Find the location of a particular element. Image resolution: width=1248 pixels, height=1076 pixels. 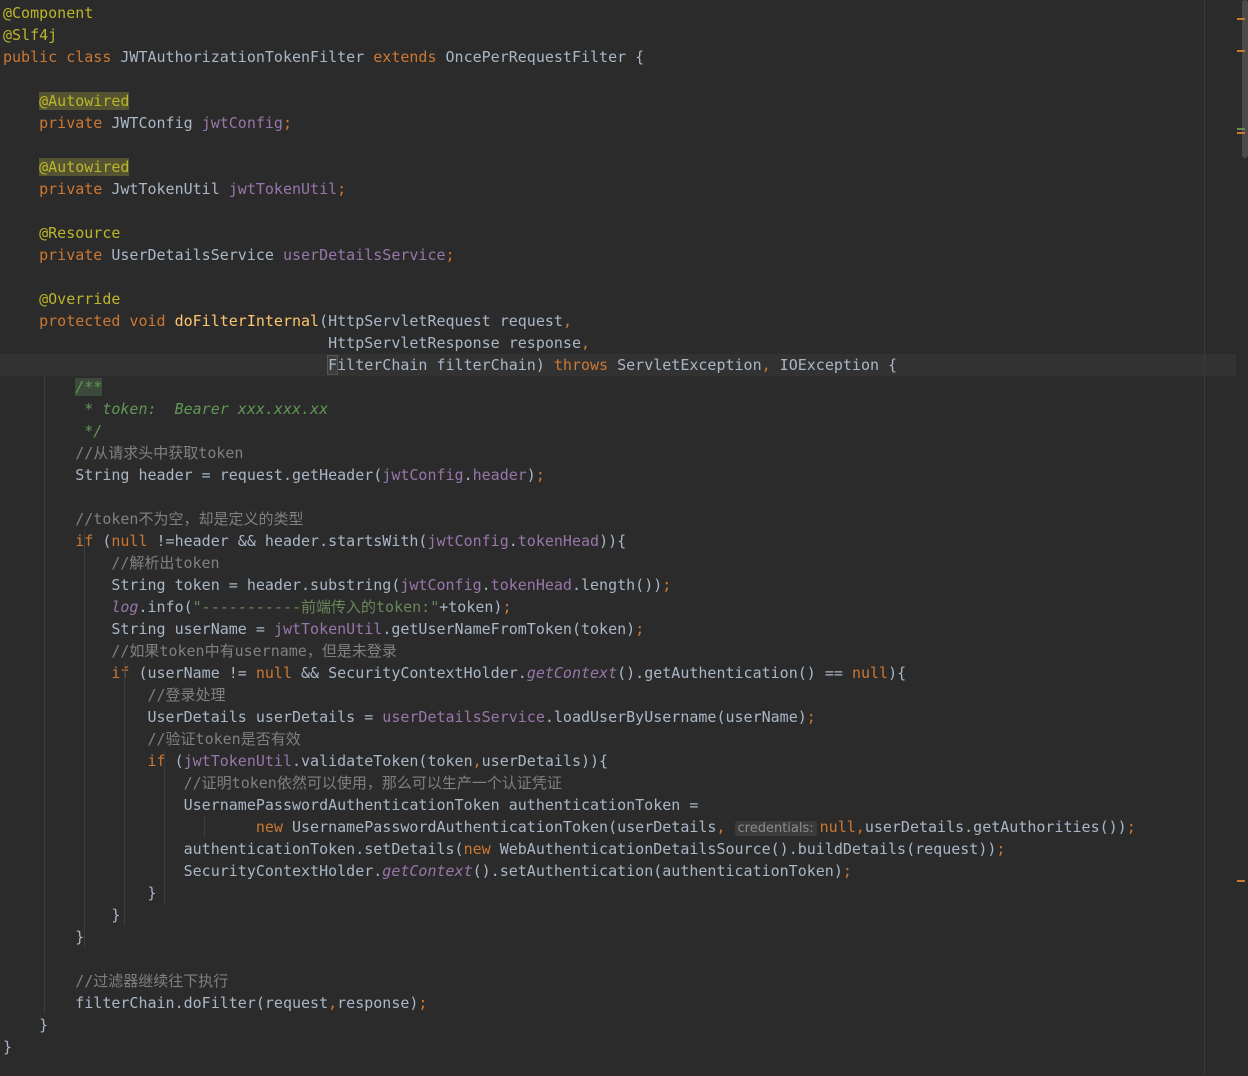

code-line: filterChain.doFilter(request,response); is located at coordinates (624, 1003).